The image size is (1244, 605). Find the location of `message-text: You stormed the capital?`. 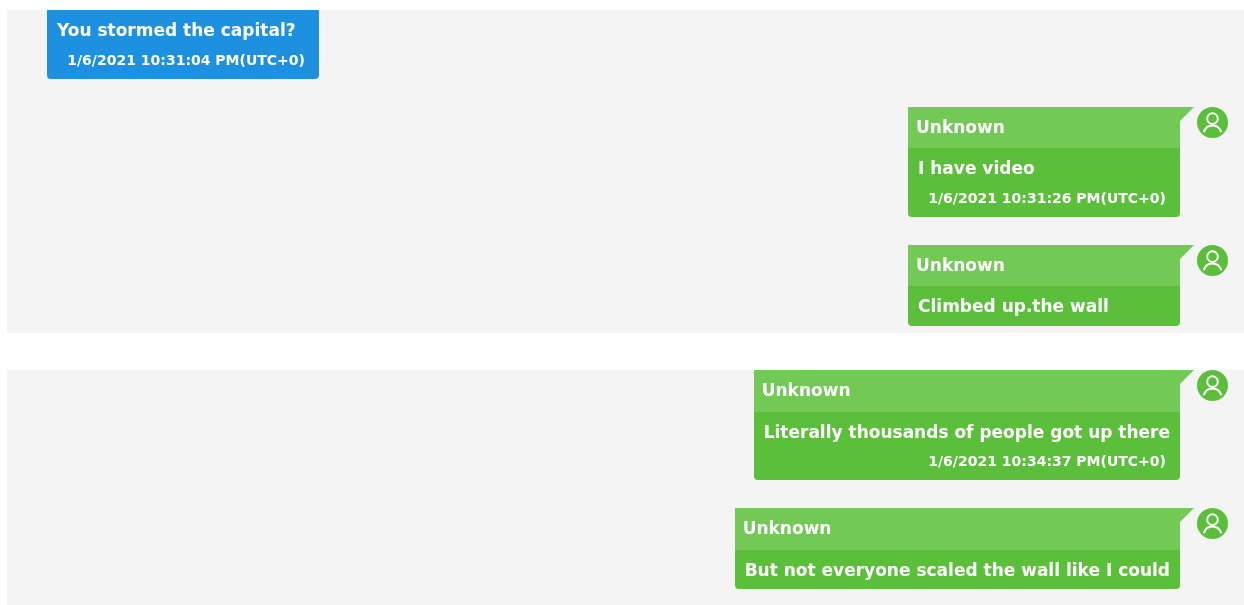

message-text: You stormed the capital? is located at coordinates (176, 30).